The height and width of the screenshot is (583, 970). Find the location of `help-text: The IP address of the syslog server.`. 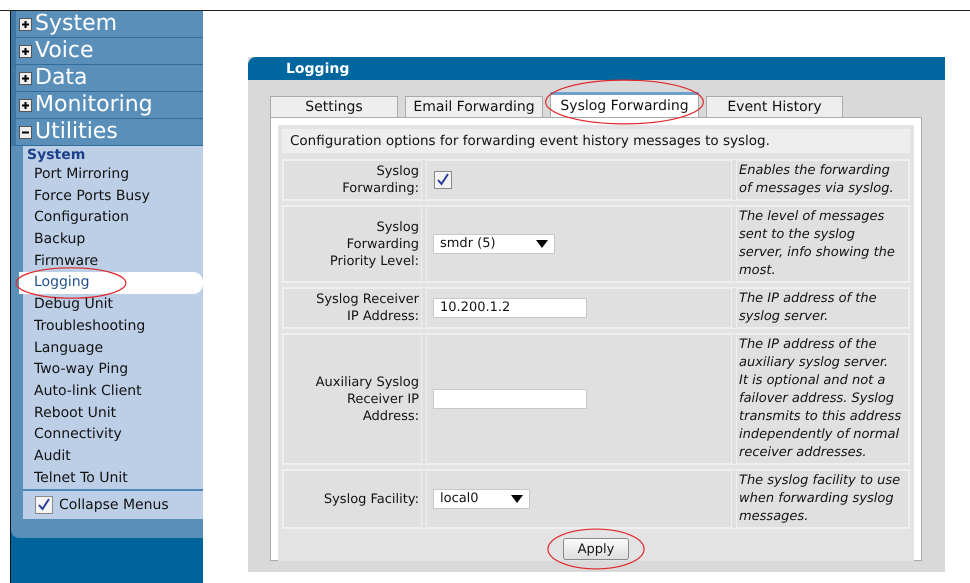

help-text: The IP address of the syslog server. is located at coordinates (822, 308).